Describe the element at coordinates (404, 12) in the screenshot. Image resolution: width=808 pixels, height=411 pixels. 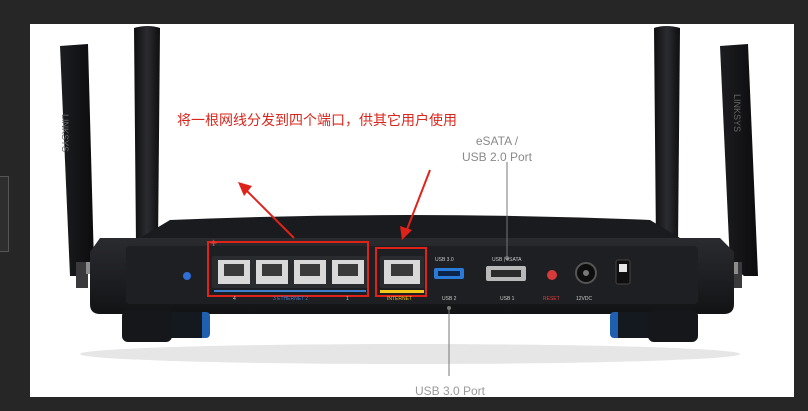
I see `window-top-bar` at that location.